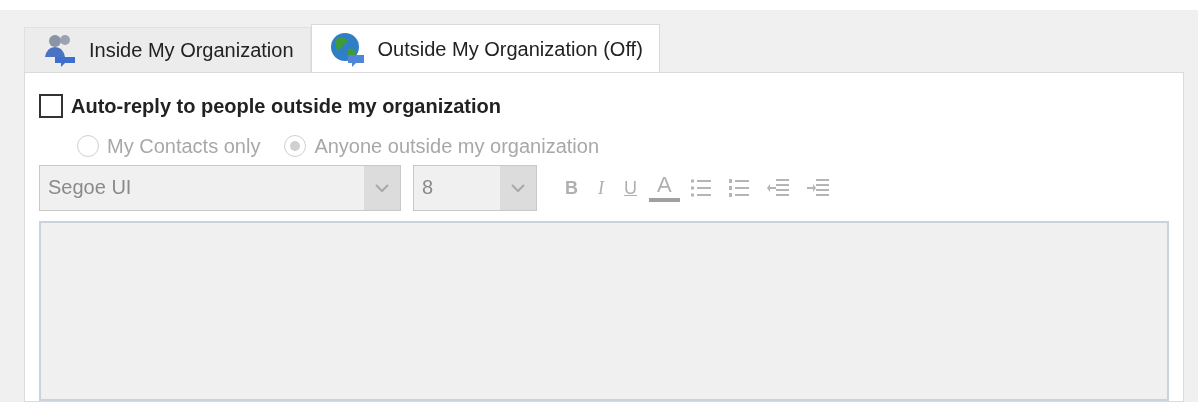 This screenshot has height=402, width=1198. Describe the element at coordinates (456, 146) in the screenshot. I see `radio-label: Anyone outside my organization` at that location.